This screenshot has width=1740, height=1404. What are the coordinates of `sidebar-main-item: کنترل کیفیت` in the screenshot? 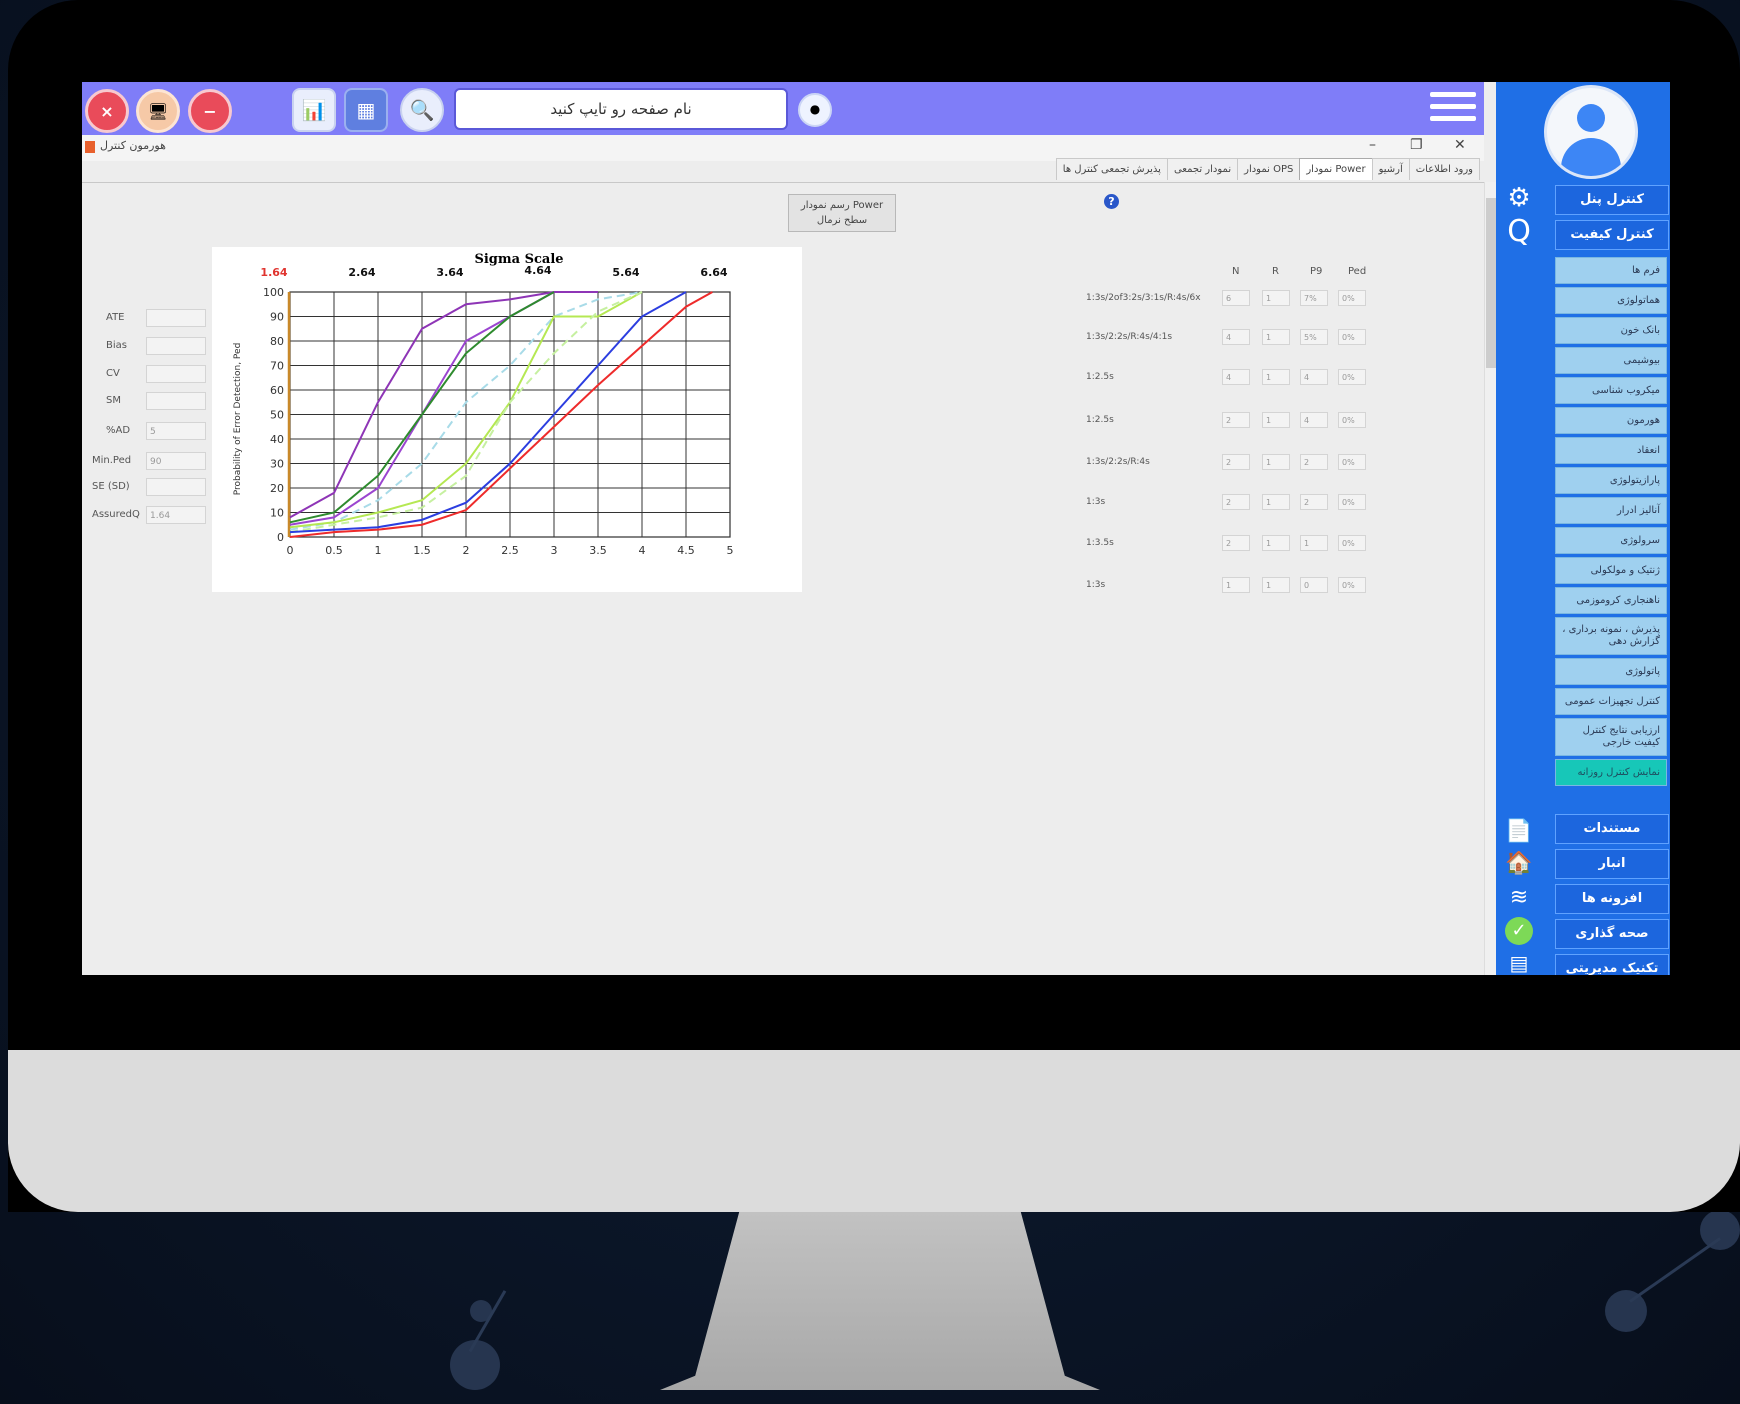 It's located at (1612, 235).